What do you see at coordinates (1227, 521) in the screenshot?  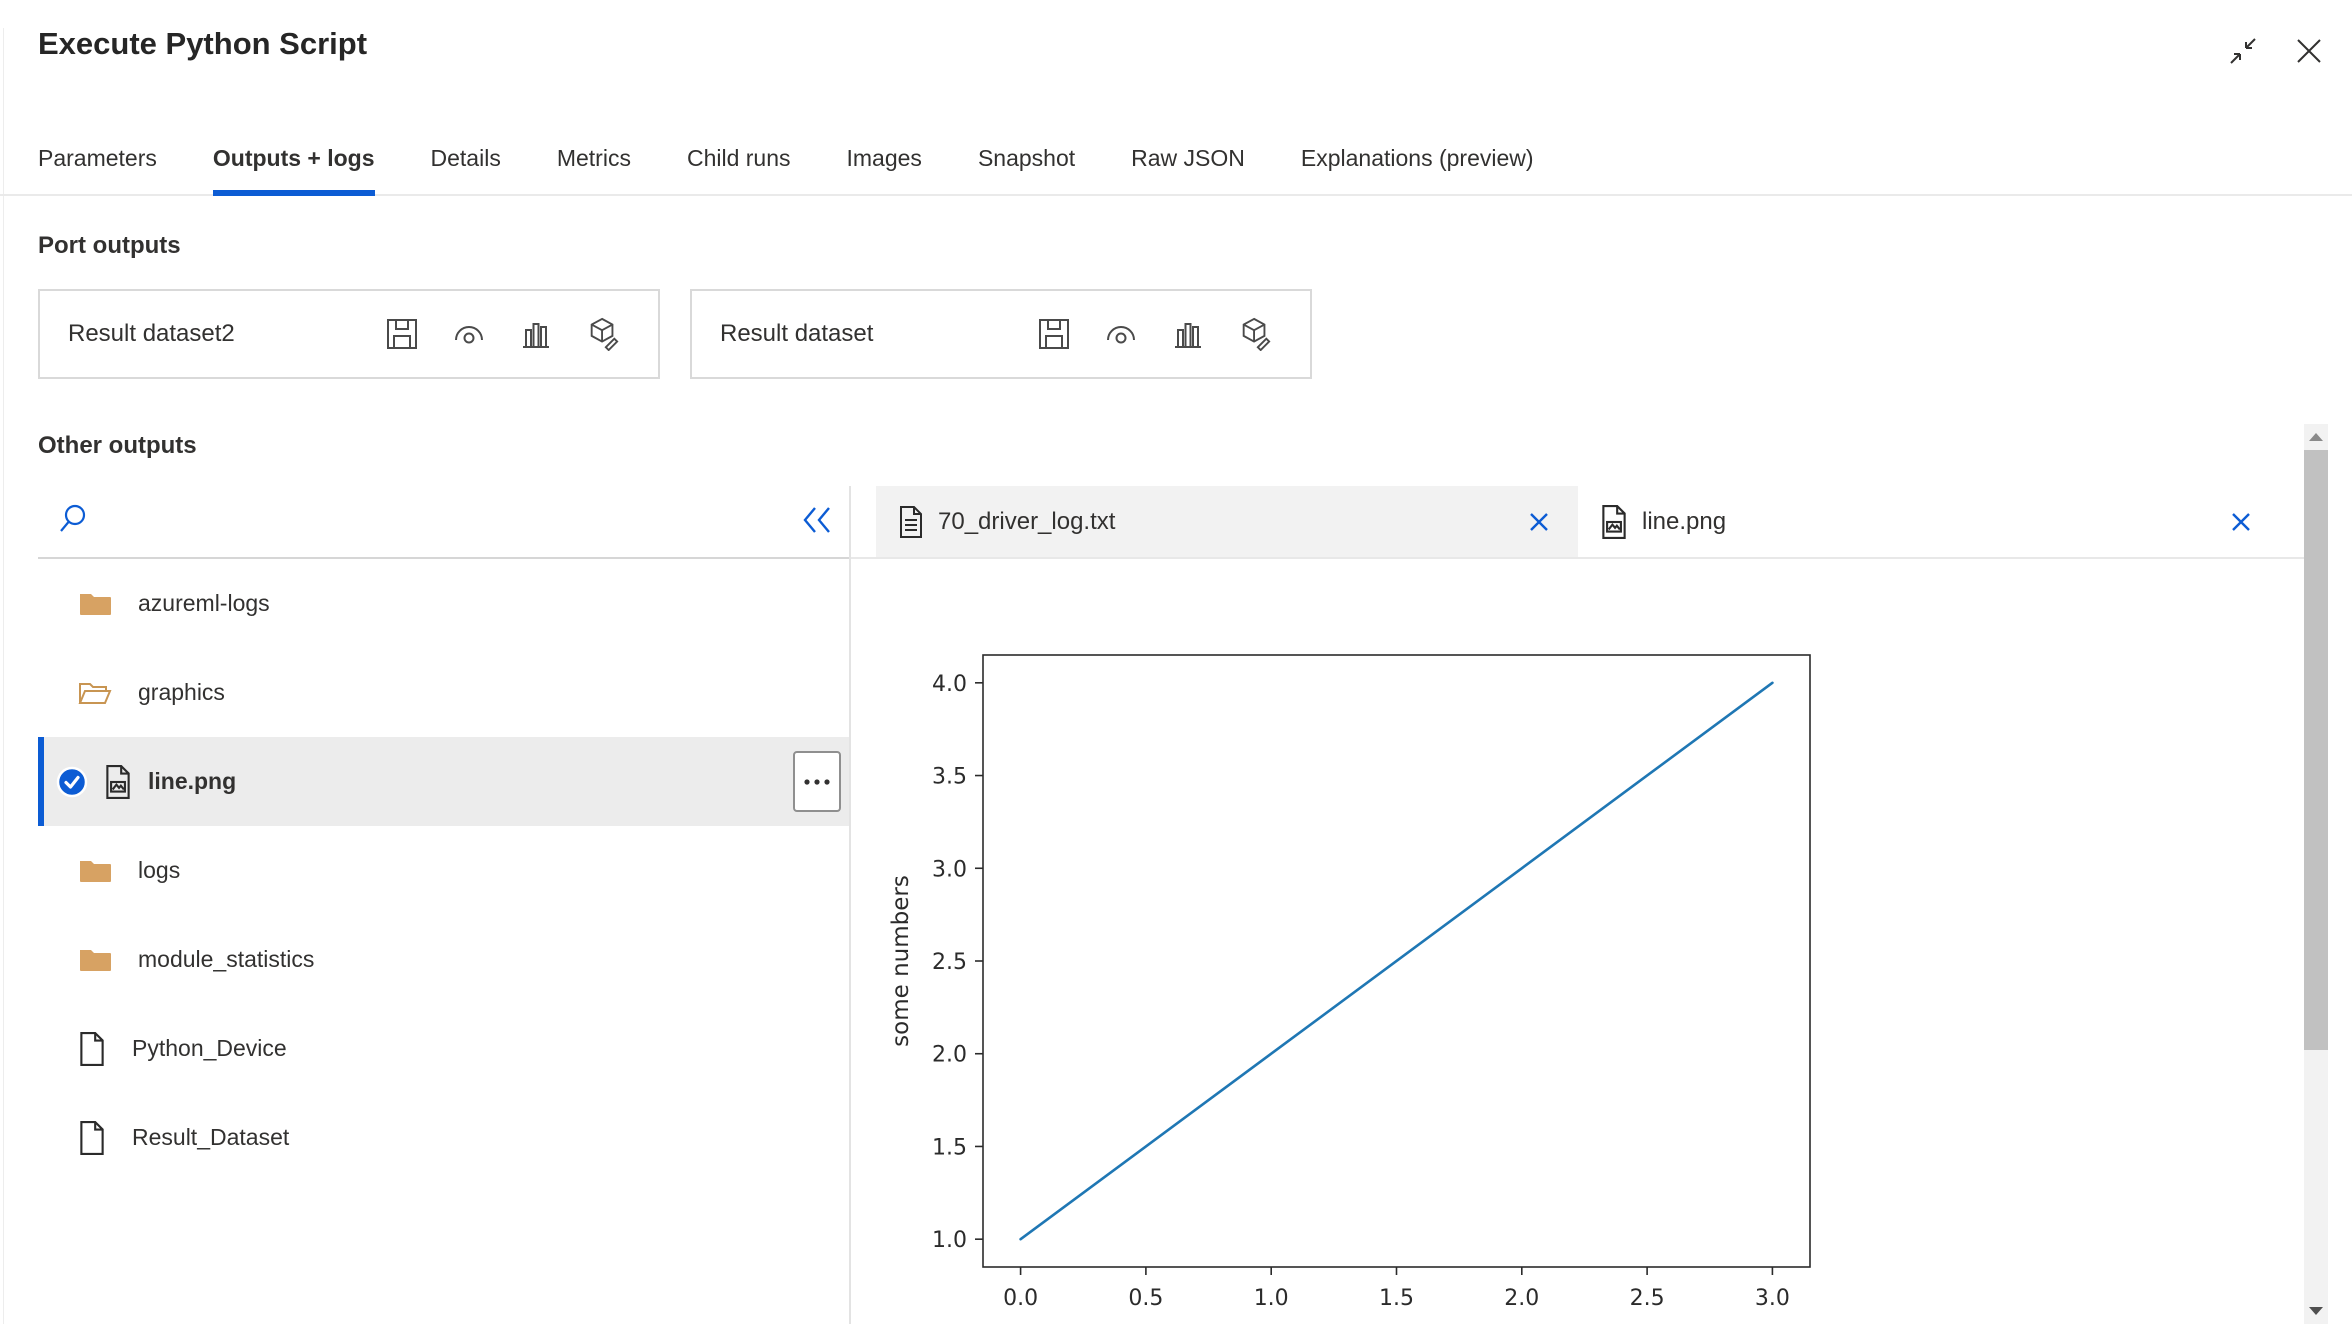 I see `preview-tab-driver-log: 70_driver_log.txt` at bounding box center [1227, 521].